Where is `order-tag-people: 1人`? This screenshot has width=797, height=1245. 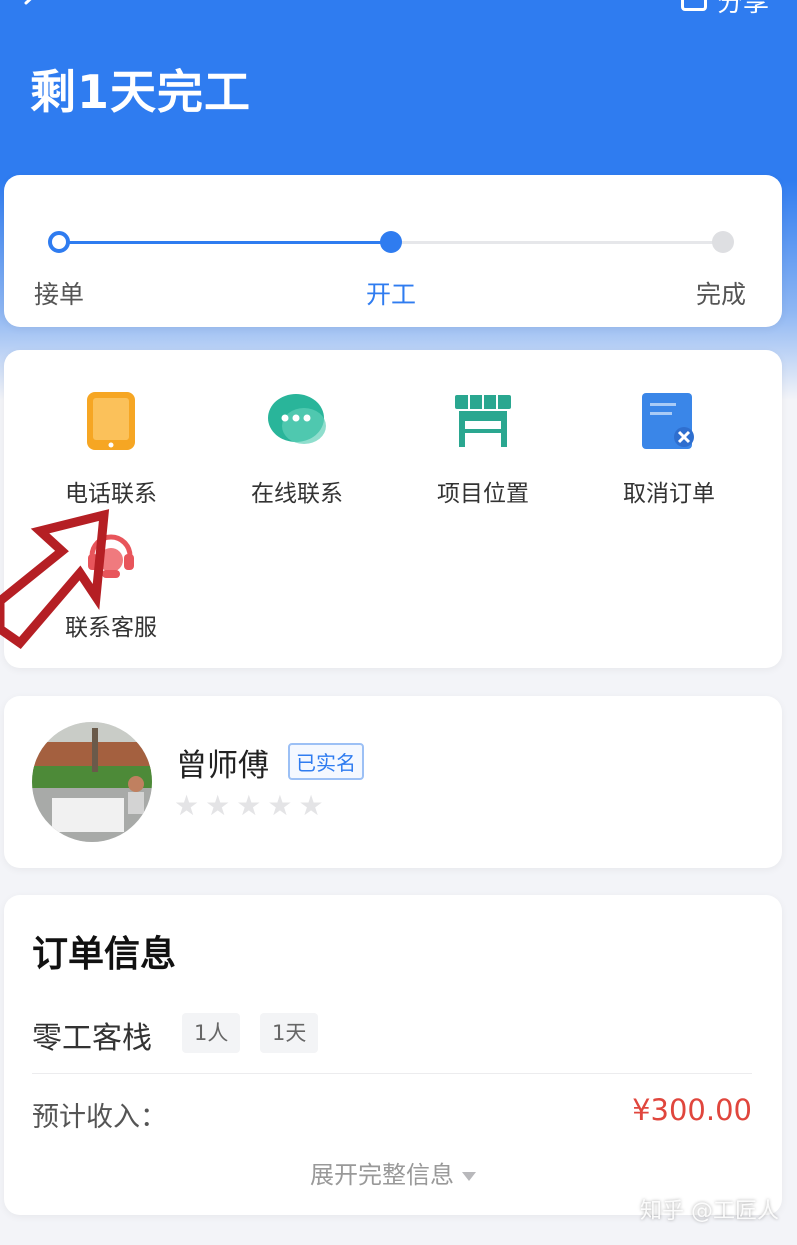 order-tag-people: 1人 is located at coordinates (211, 1033).